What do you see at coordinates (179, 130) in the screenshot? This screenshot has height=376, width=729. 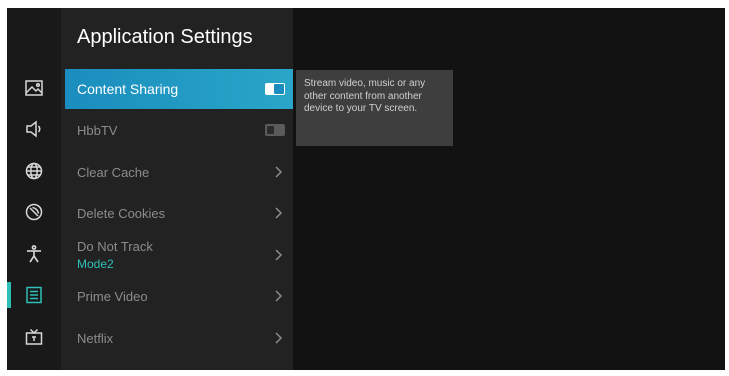 I see `menu-item-hbbtv: HbbTV` at bounding box center [179, 130].